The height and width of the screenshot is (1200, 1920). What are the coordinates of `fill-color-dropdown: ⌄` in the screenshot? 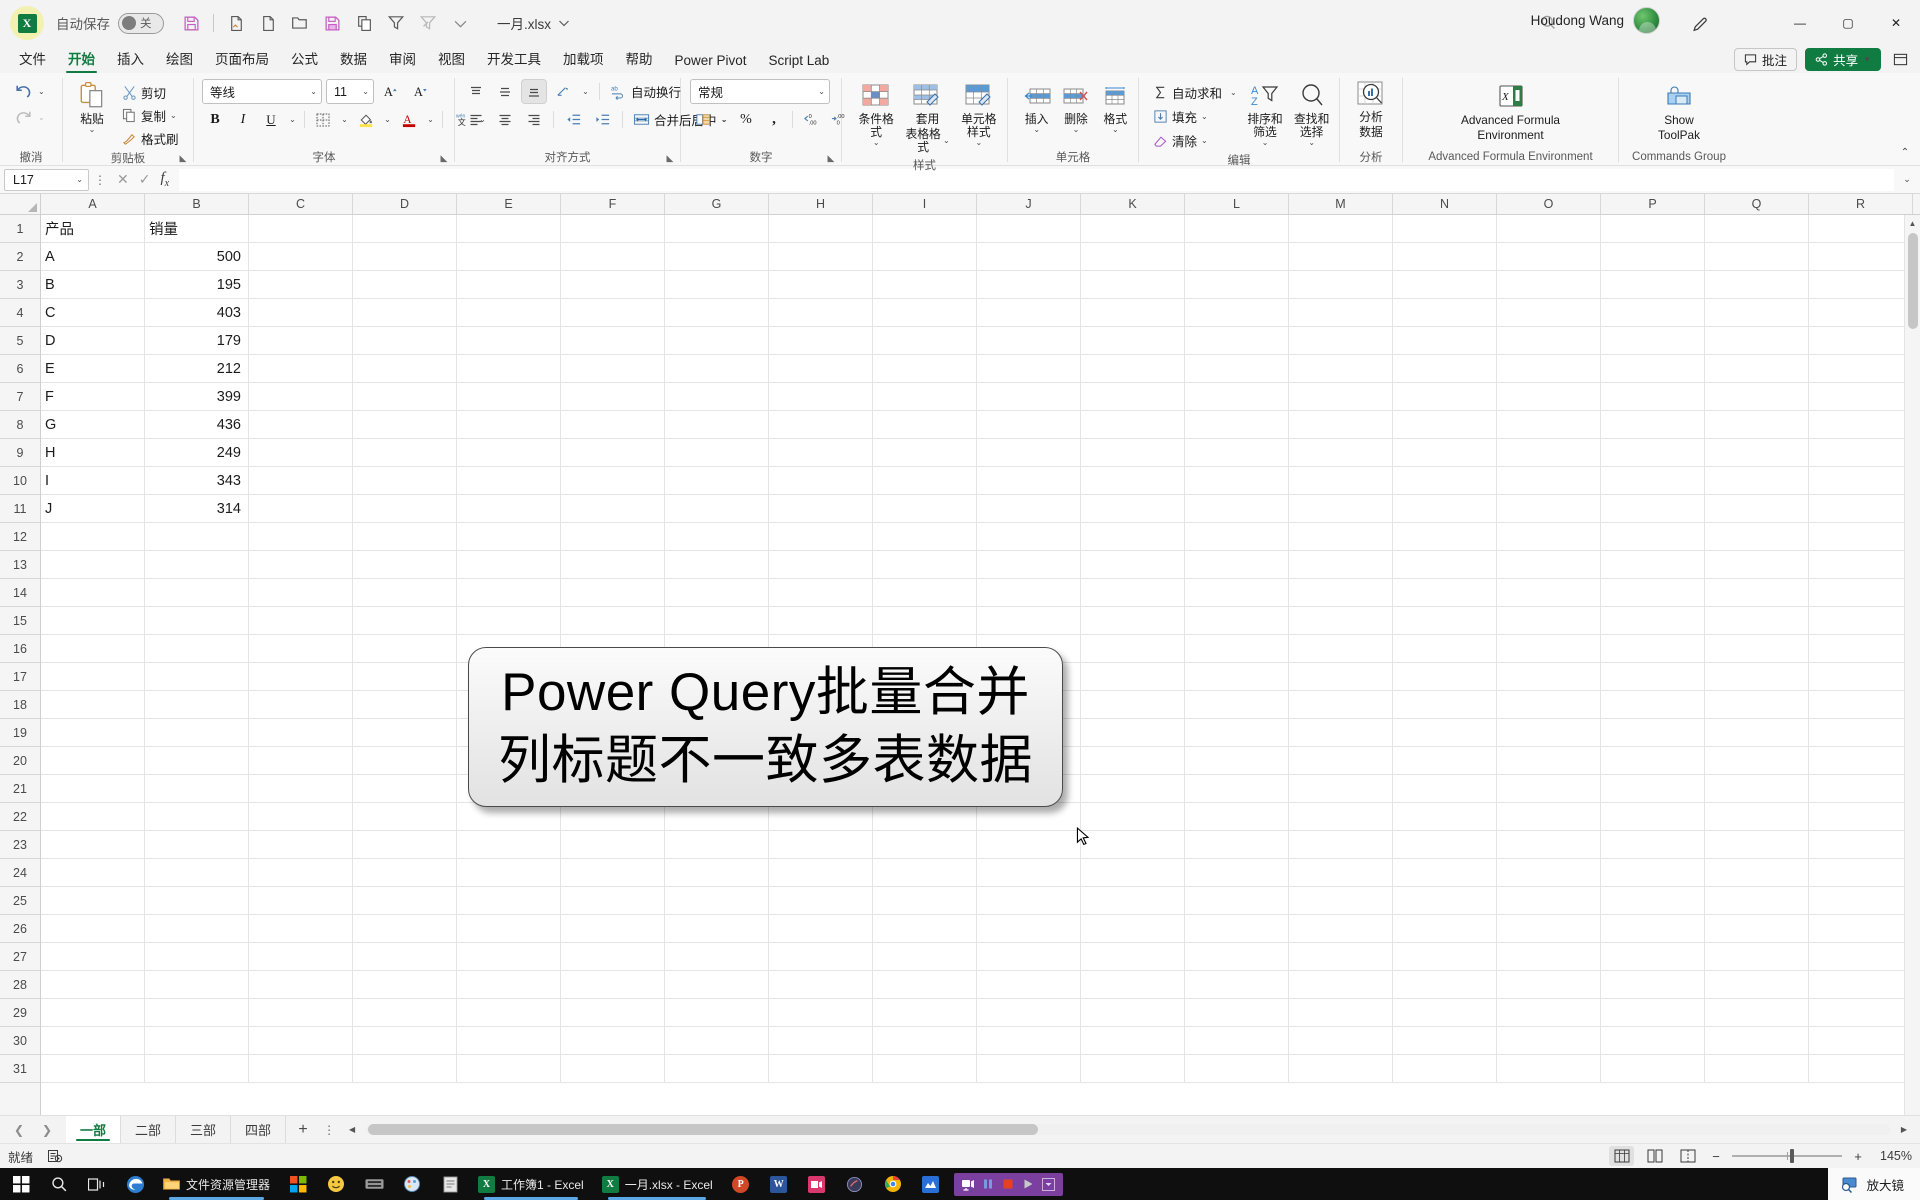 It's located at (387, 119).